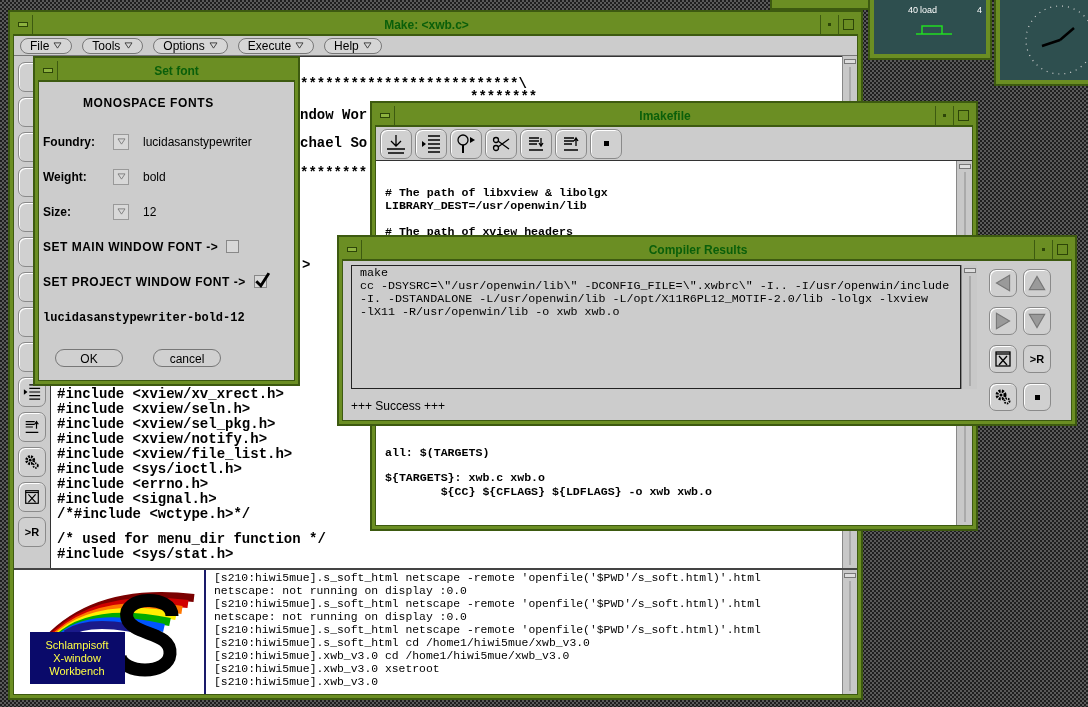 The width and height of the screenshot is (1088, 707). What do you see at coordinates (486, 205) in the screenshot?
I see `code-line: LIBRARY_DEST=/usr/openwin/lib` at bounding box center [486, 205].